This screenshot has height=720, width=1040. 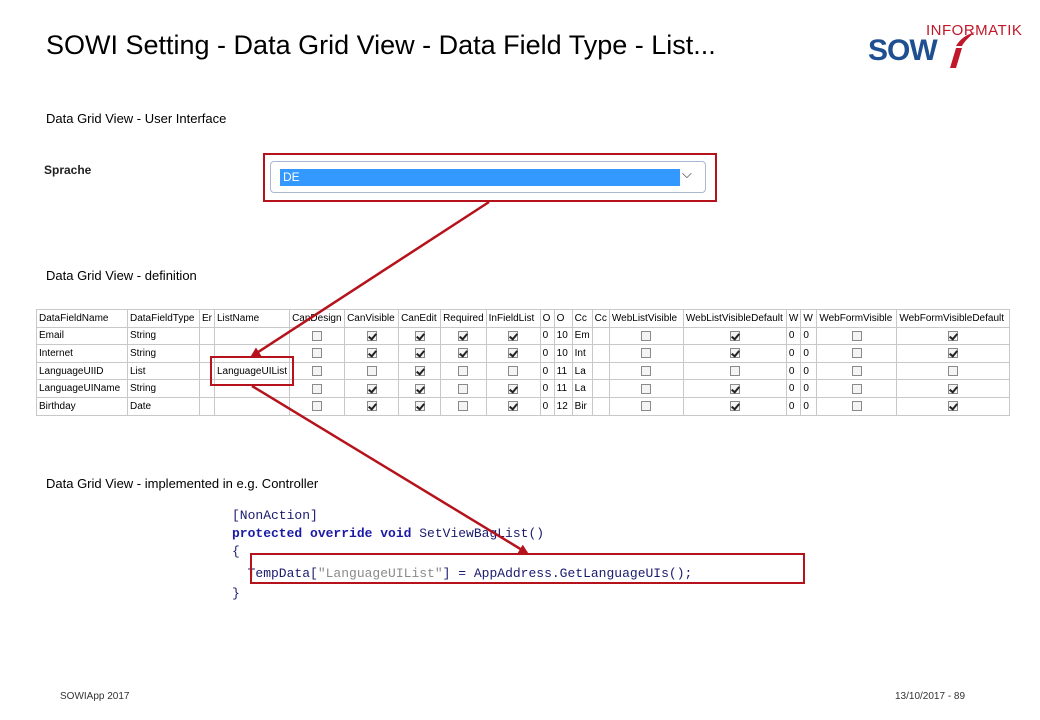 I want to click on grid-cell-c1: Em, so click(x=582, y=336).